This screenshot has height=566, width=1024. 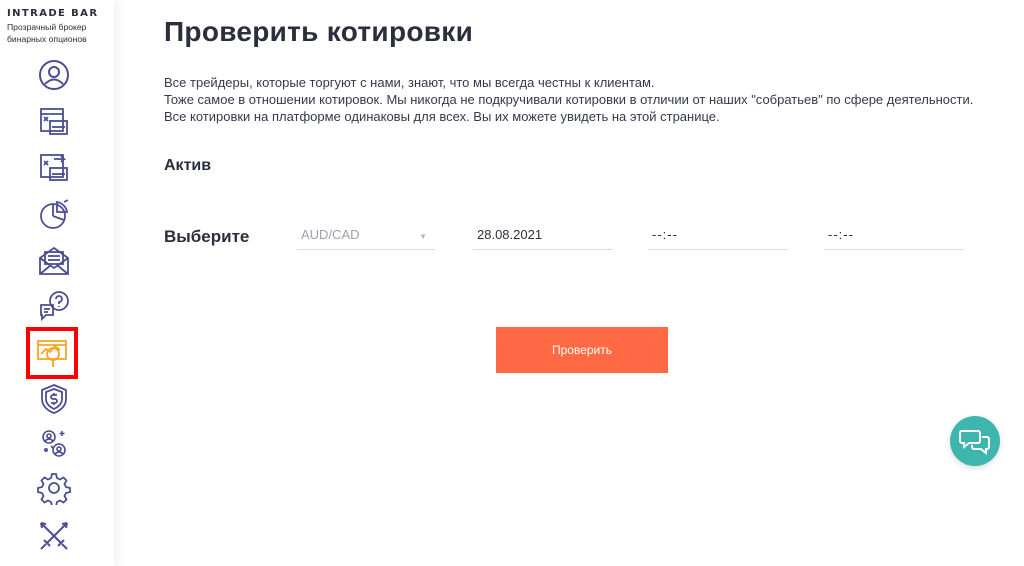 I want to click on check-quotes-button: Проверить, so click(x=582, y=350).